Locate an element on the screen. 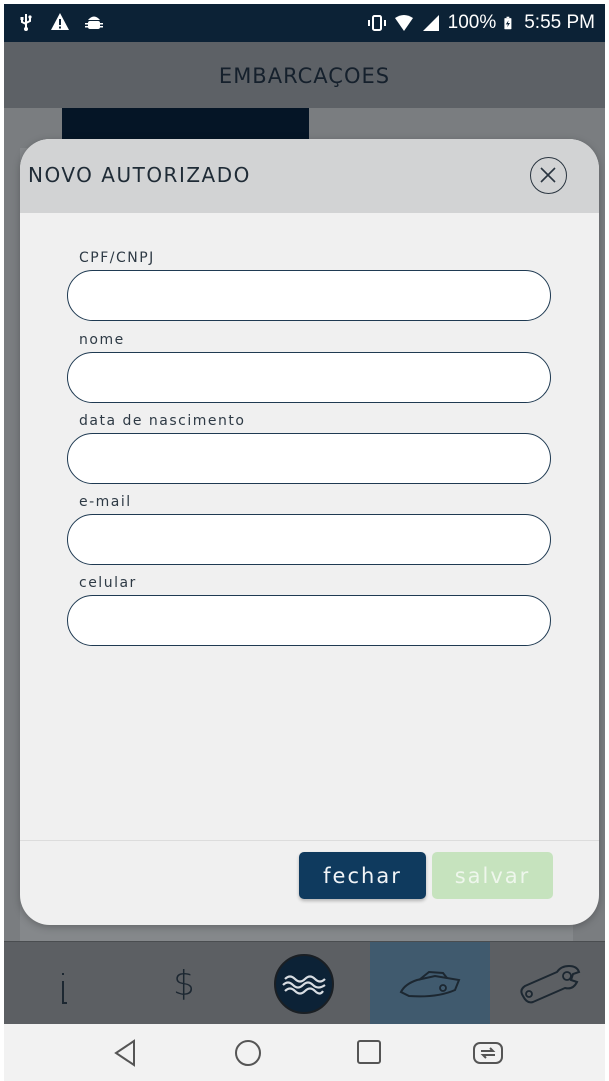 This screenshot has height=1081, width=609. vibrate-icon is located at coordinates (376, 23).